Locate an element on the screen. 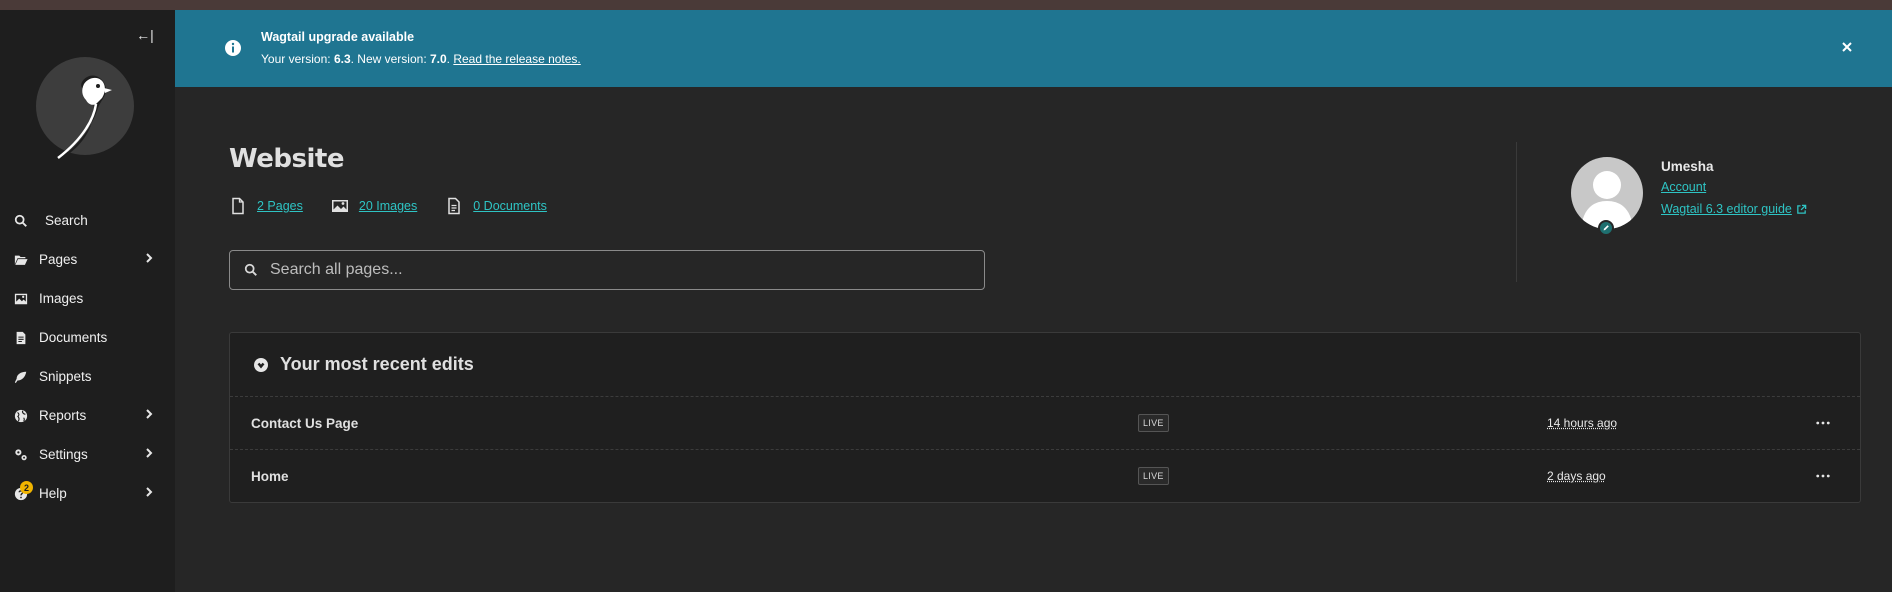 The height and width of the screenshot is (592, 1892). page-icon is located at coordinates (238, 206).